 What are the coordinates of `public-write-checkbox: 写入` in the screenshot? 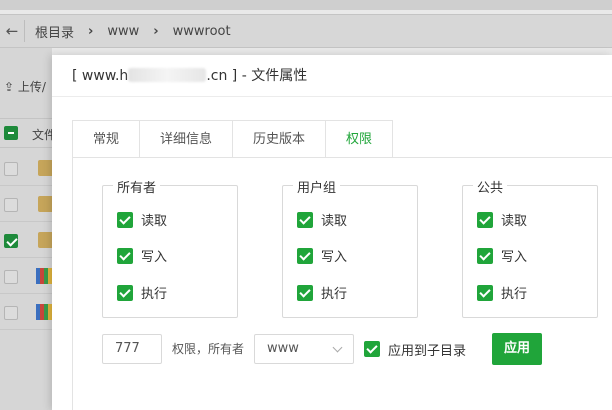 It's located at (502, 255).